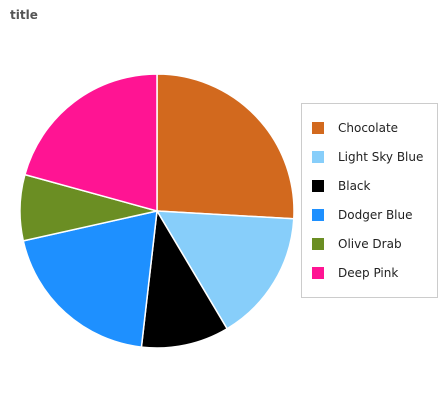 Image resolution: width=443 pixels, height=400 pixels. Describe the element at coordinates (381, 156) in the screenshot. I see `legend-label: Light Sky Blue` at that location.